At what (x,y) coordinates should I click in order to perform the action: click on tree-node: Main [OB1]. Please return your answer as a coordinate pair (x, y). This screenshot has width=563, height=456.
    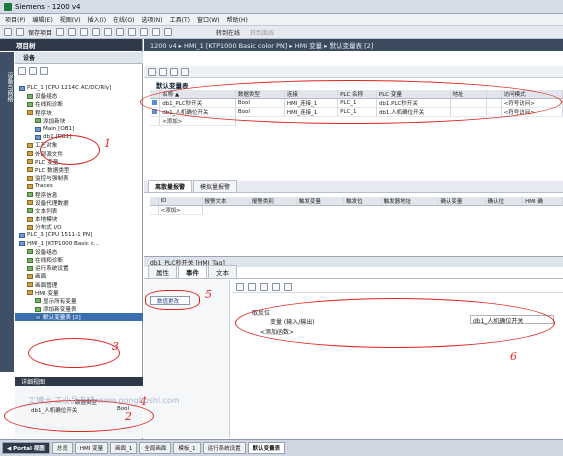
    Looking at the image, I should click on (79, 129).